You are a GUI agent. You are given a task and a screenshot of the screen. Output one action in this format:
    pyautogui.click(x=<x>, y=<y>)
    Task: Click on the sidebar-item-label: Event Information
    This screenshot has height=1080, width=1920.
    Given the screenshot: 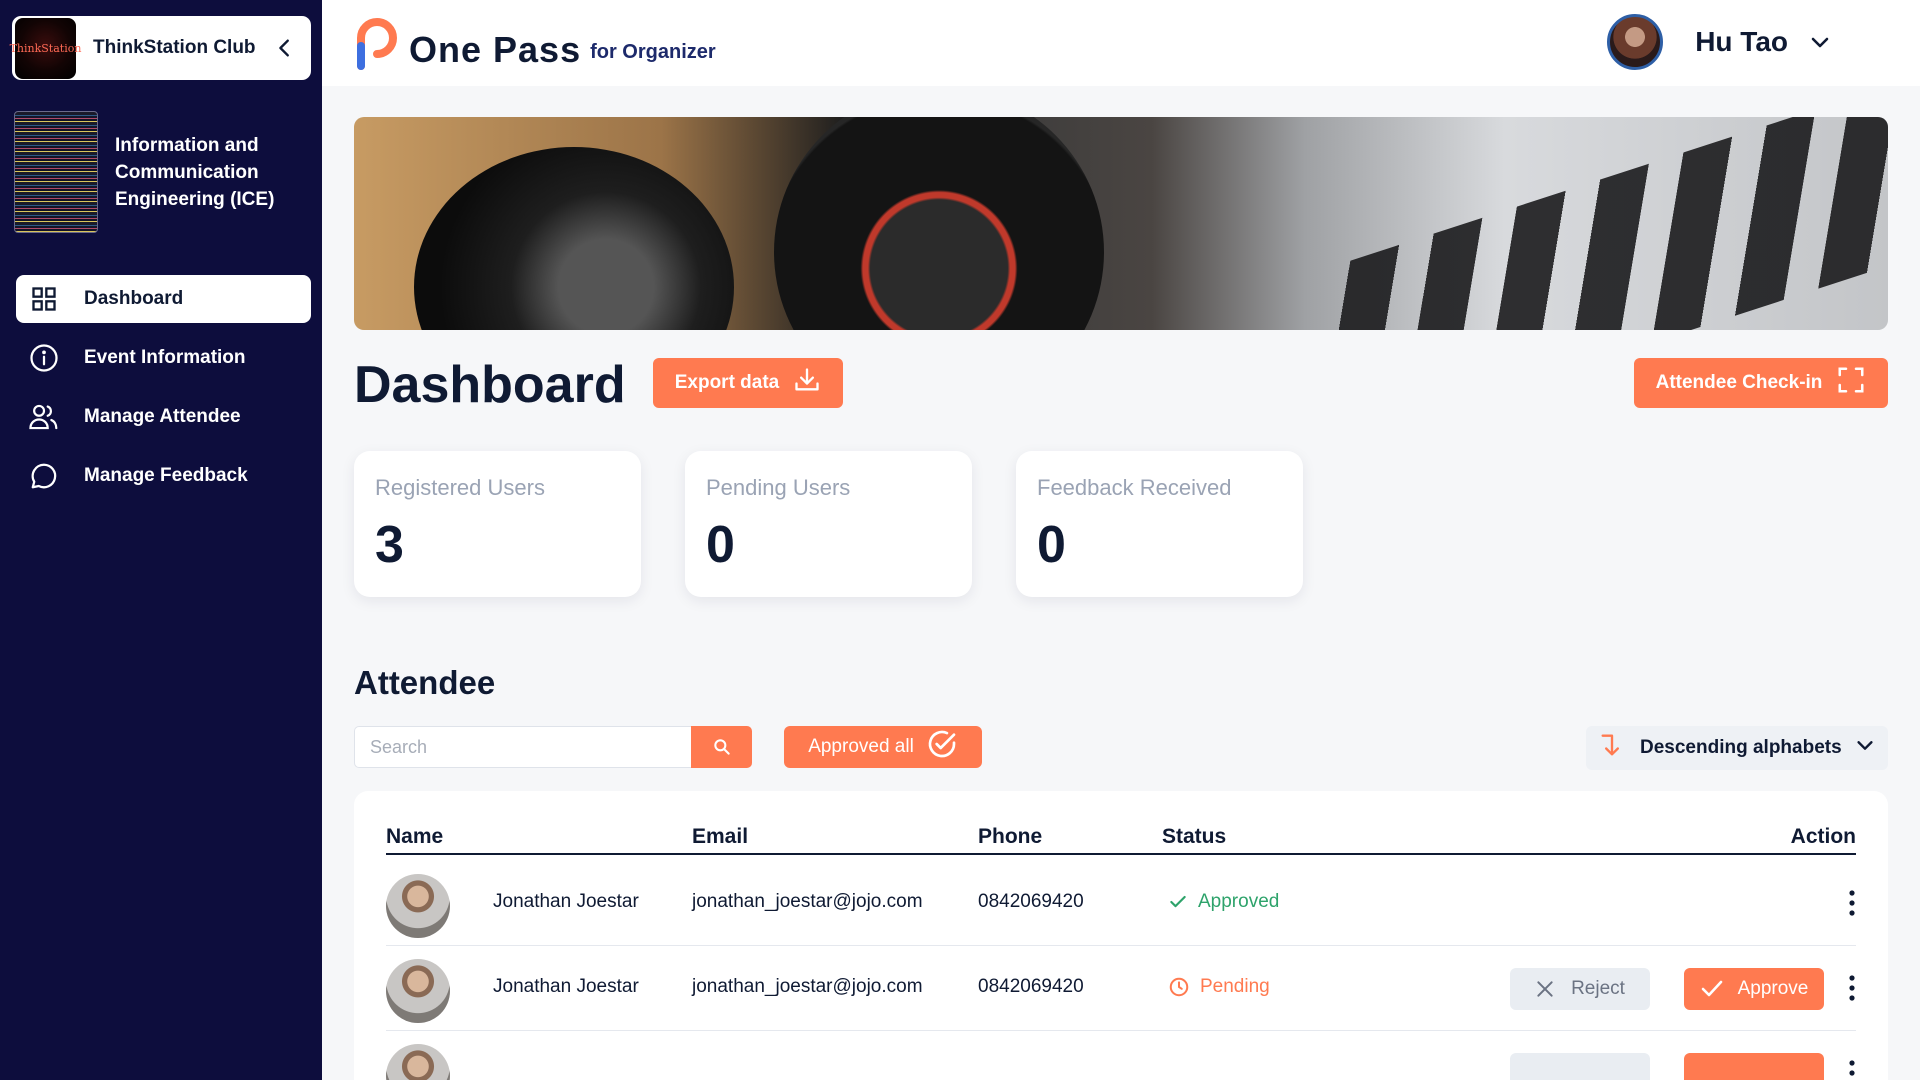 What is the action you would take?
    pyautogui.click(x=165, y=357)
    